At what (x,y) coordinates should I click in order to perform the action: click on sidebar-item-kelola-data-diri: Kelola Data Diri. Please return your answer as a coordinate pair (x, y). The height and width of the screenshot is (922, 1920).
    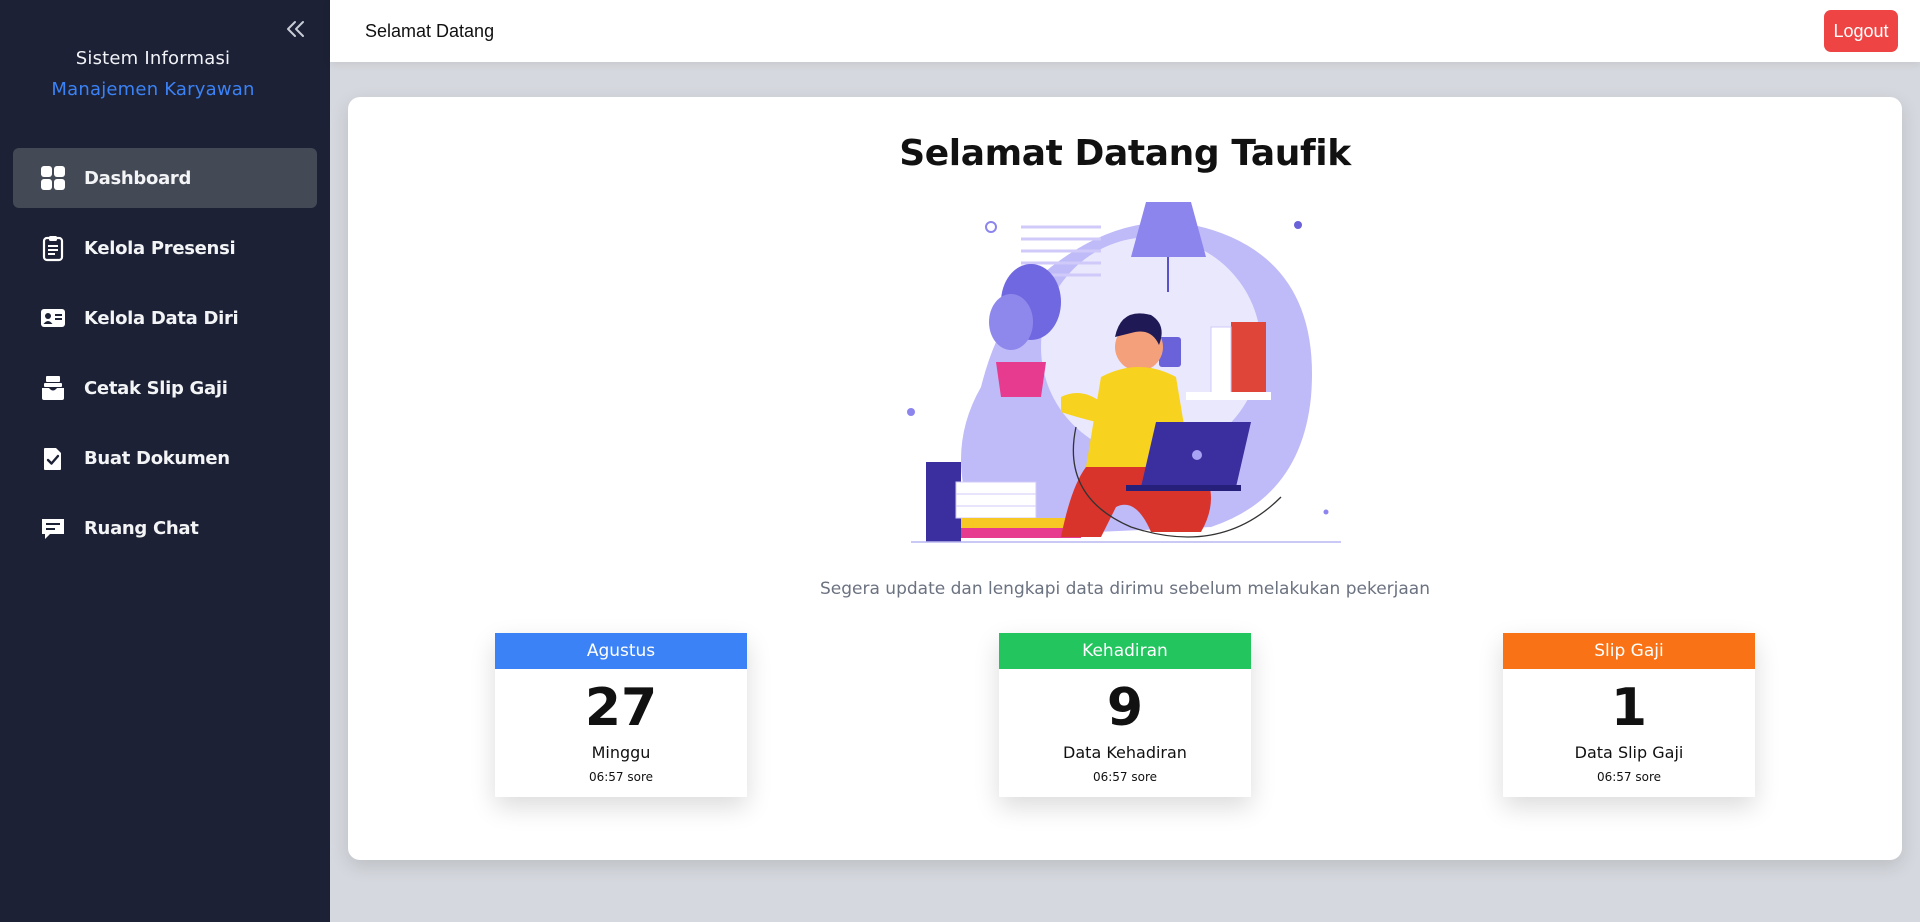
    Looking at the image, I should click on (165, 318).